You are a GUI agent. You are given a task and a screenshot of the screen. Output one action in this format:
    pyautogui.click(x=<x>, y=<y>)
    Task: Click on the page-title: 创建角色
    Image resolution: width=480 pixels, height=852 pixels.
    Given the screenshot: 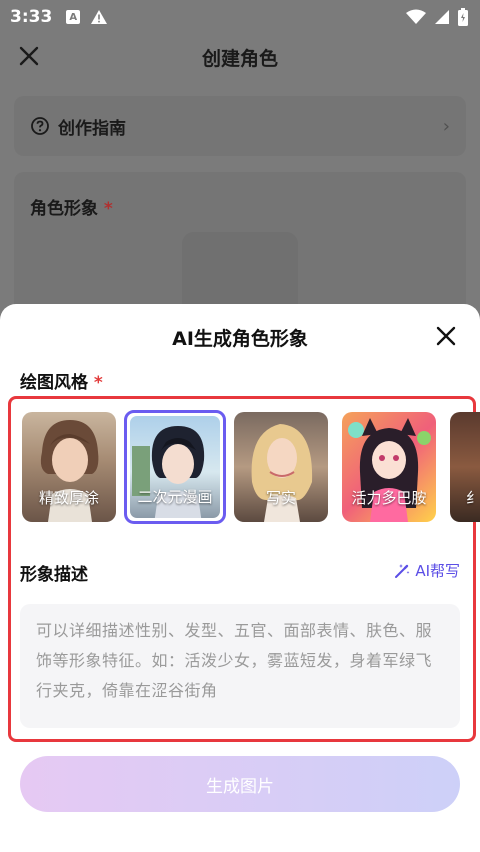 What is the action you would take?
    pyautogui.click(x=239, y=58)
    